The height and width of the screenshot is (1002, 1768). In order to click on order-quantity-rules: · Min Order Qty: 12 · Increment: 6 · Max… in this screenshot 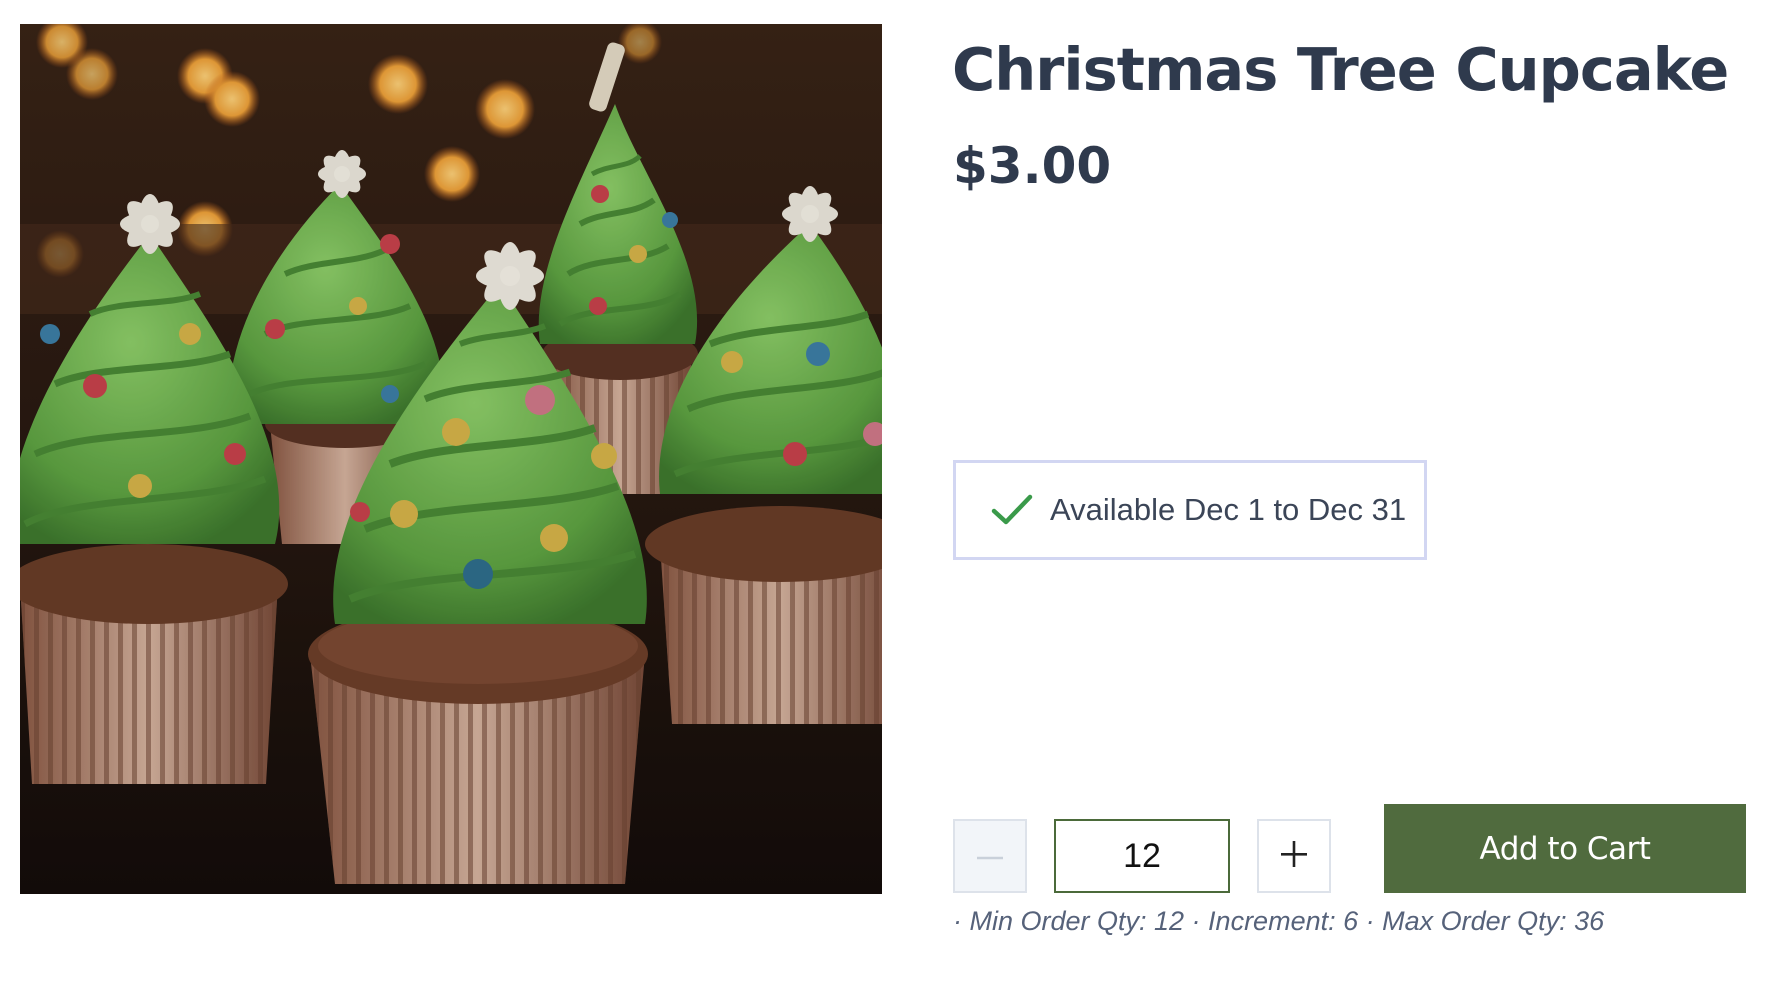, I will do `click(1279, 921)`.